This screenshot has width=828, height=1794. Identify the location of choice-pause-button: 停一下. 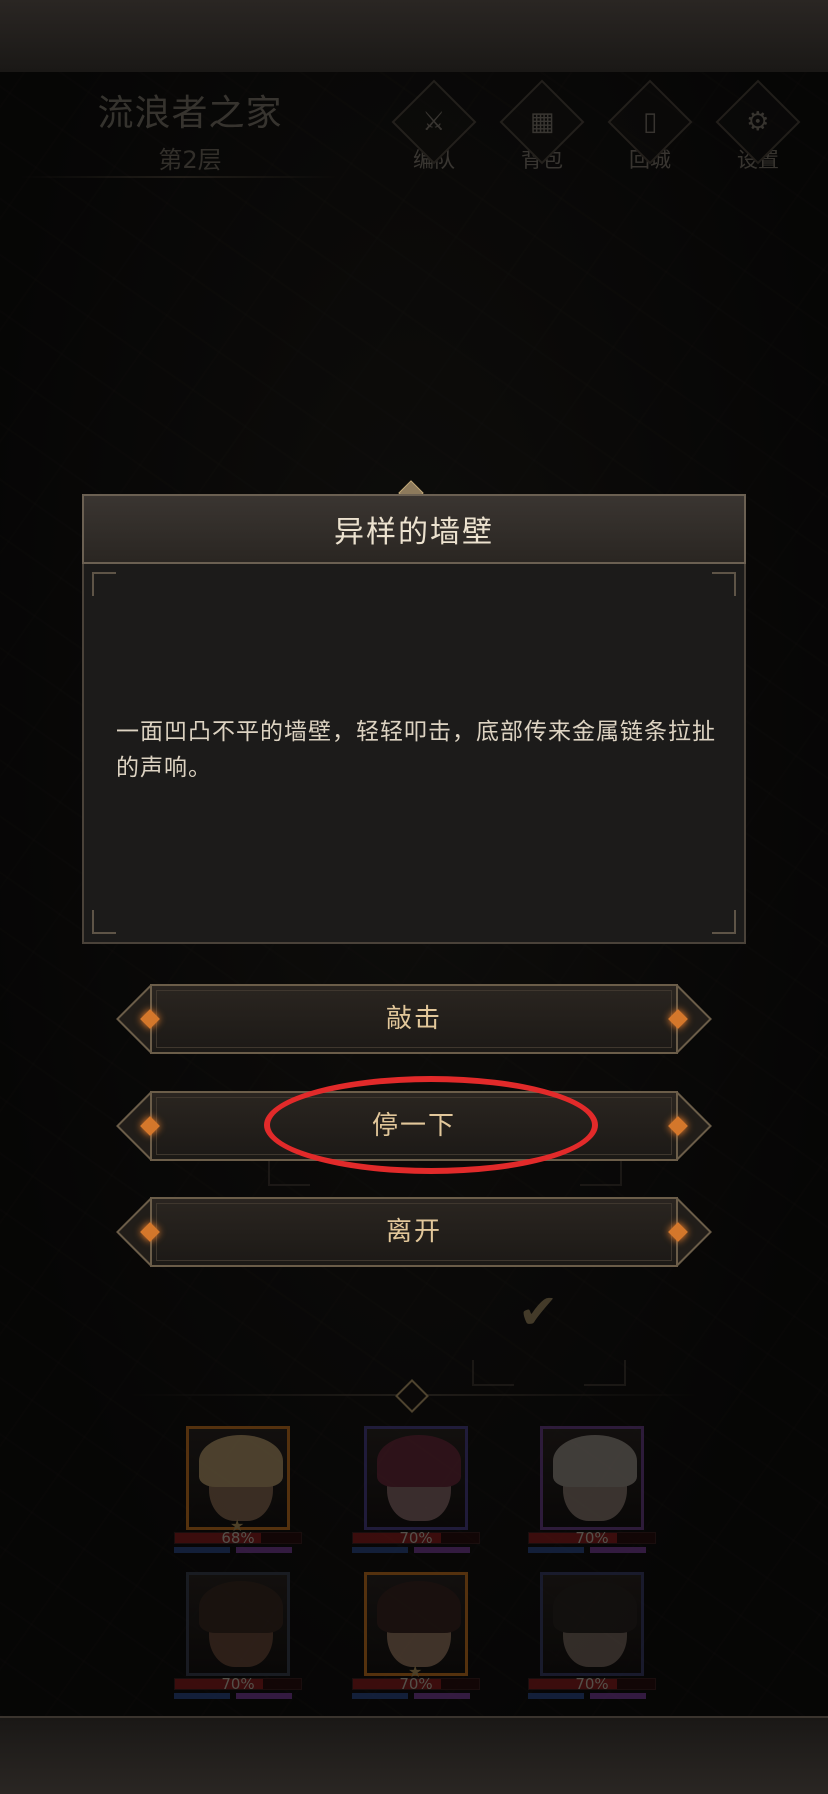
(414, 1126).